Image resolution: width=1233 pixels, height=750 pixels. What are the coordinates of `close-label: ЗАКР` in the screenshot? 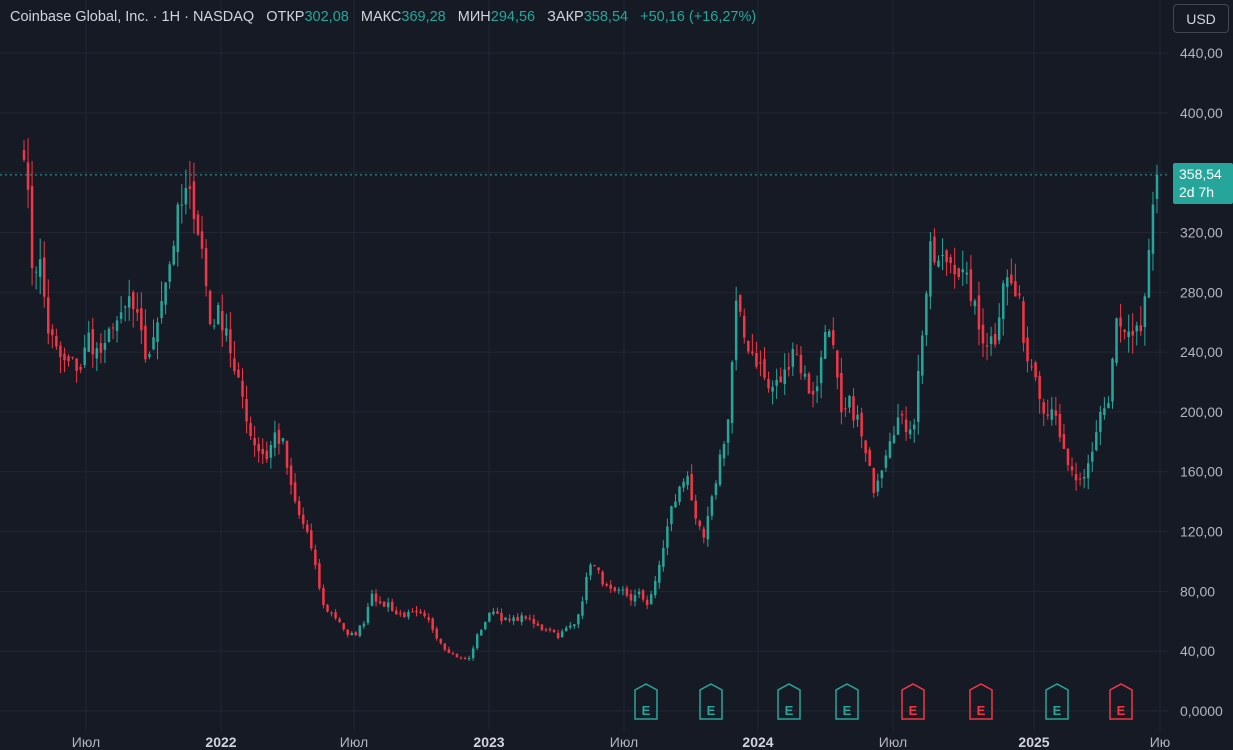 It's located at (565, 17).